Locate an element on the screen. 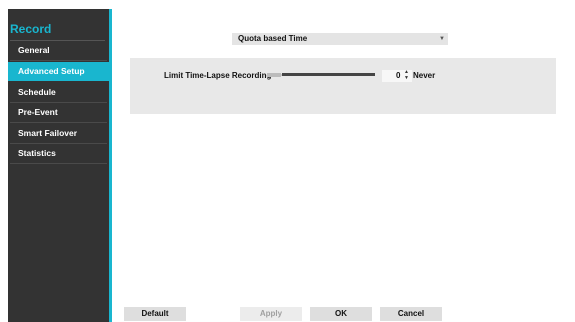  sidebar-item-statistics: Statistics is located at coordinates (58, 154).